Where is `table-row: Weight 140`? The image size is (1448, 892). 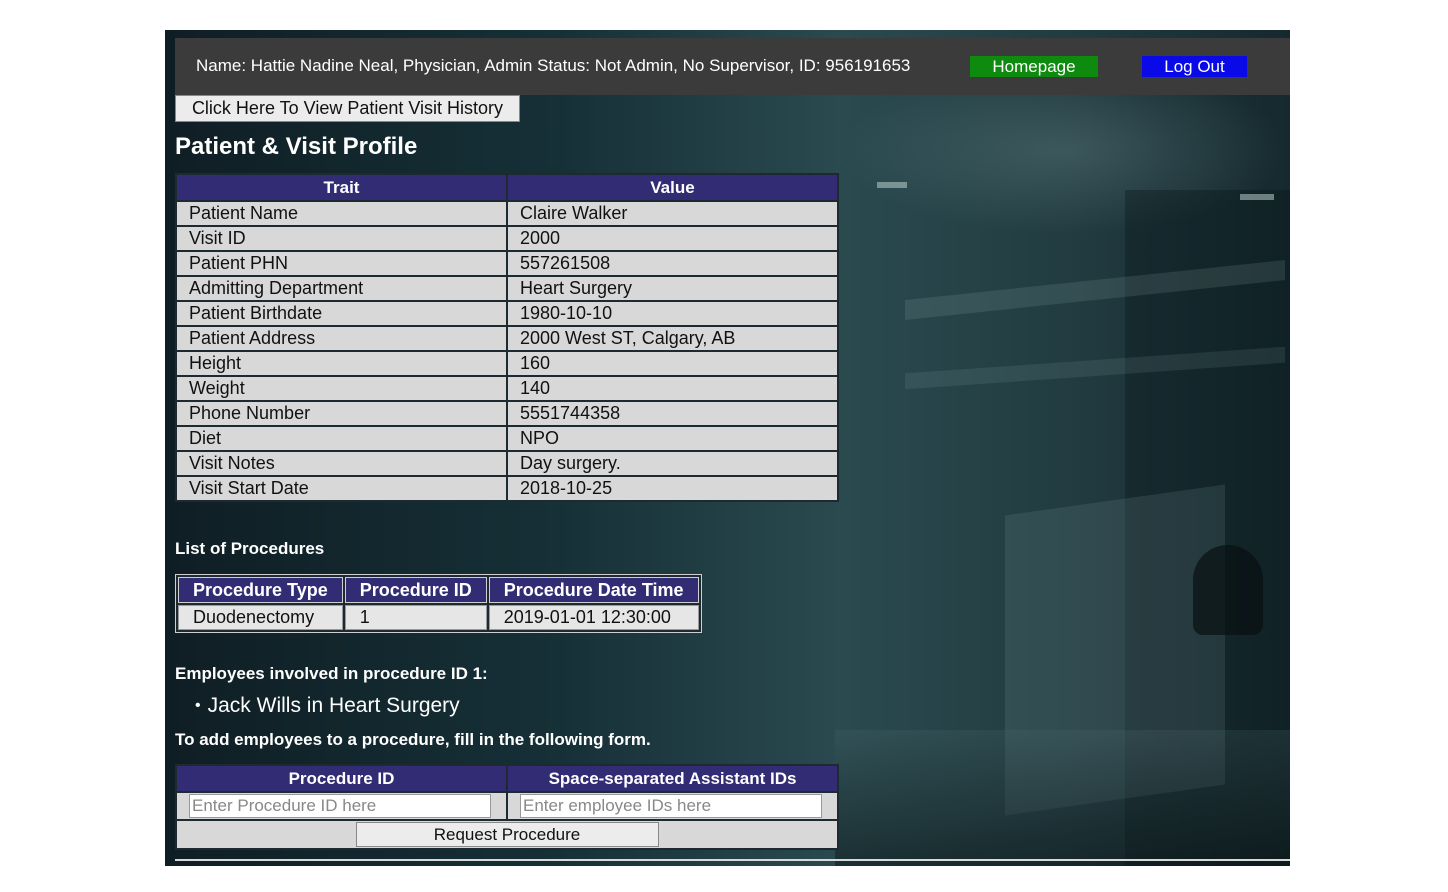
table-row: Weight 140 is located at coordinates (507, 388).